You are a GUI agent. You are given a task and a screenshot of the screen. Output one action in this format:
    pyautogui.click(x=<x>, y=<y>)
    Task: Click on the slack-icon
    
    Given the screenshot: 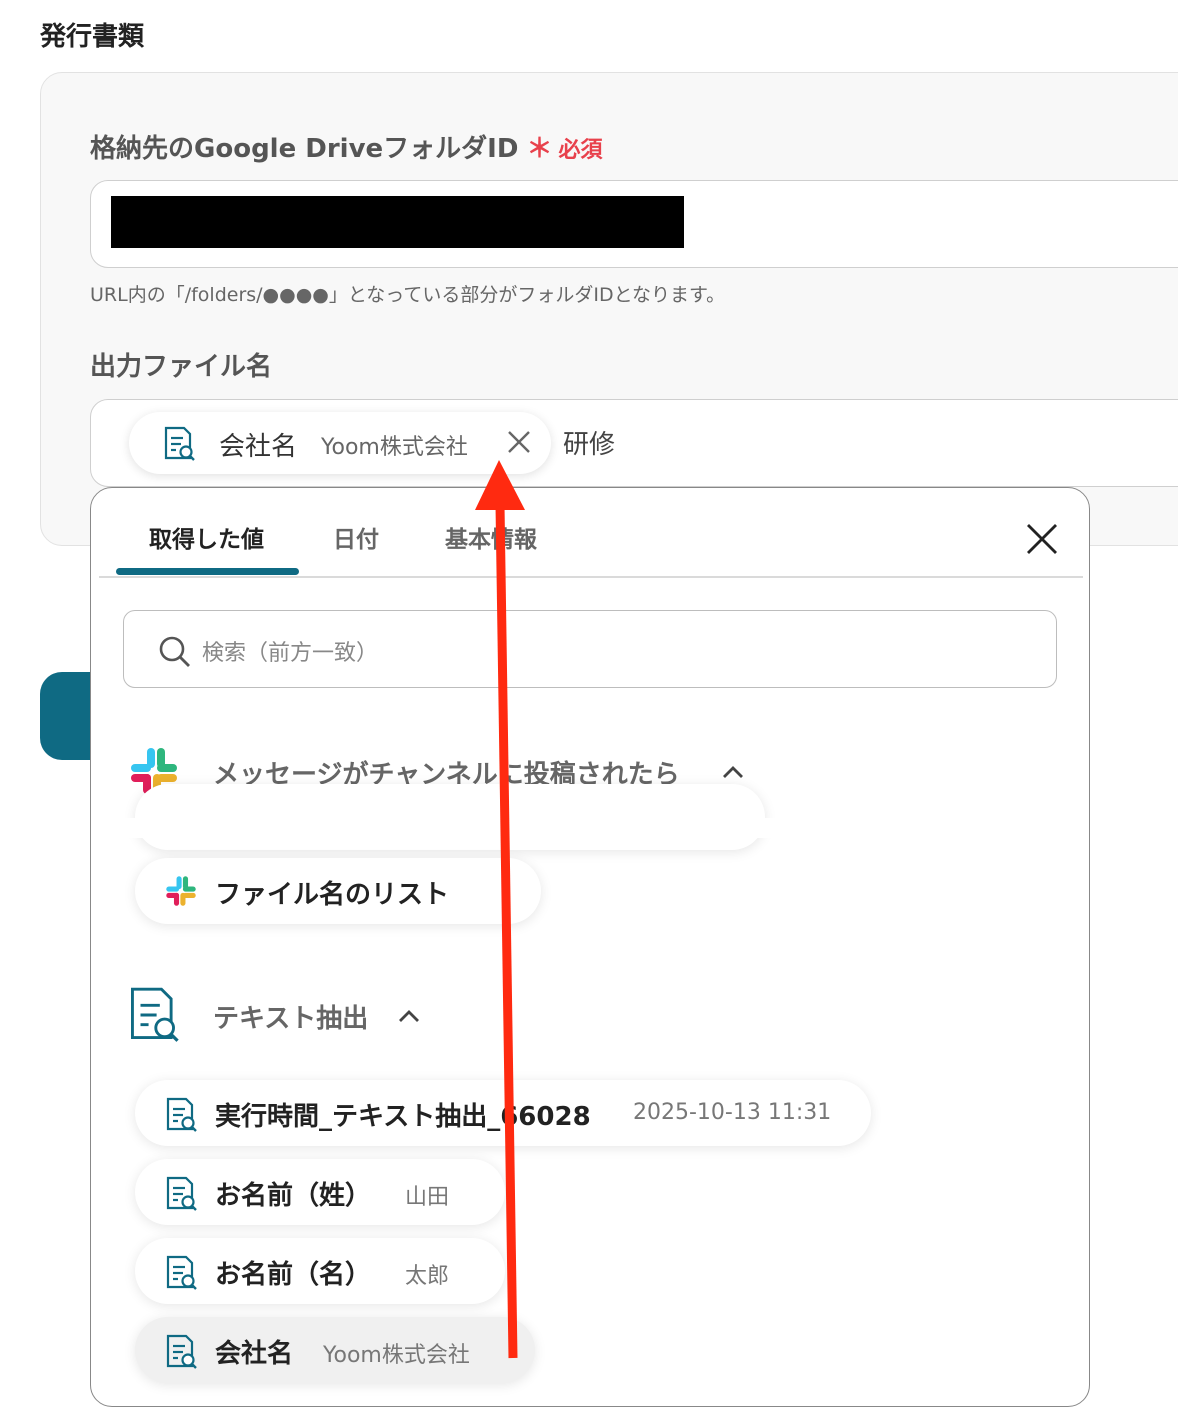 What is the action you would take?
    pyautogui.click(x=181, y=891)
    